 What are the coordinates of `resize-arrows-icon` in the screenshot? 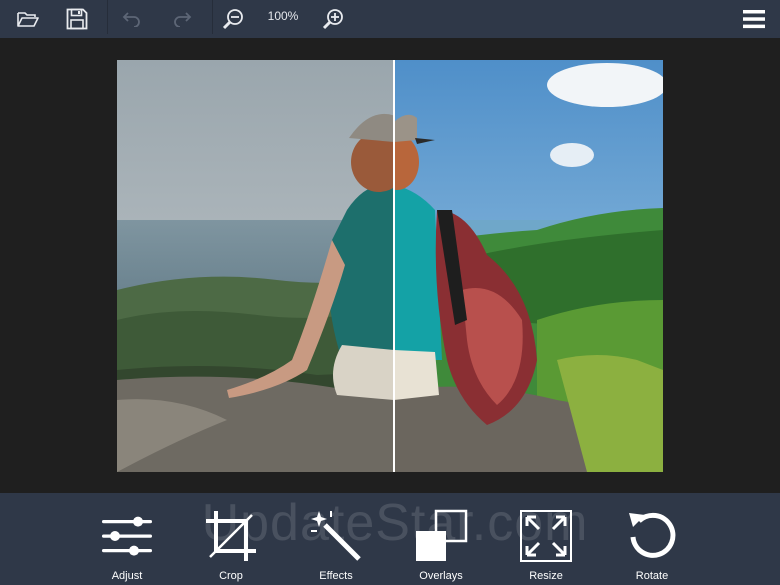 It's located at (546, 536).